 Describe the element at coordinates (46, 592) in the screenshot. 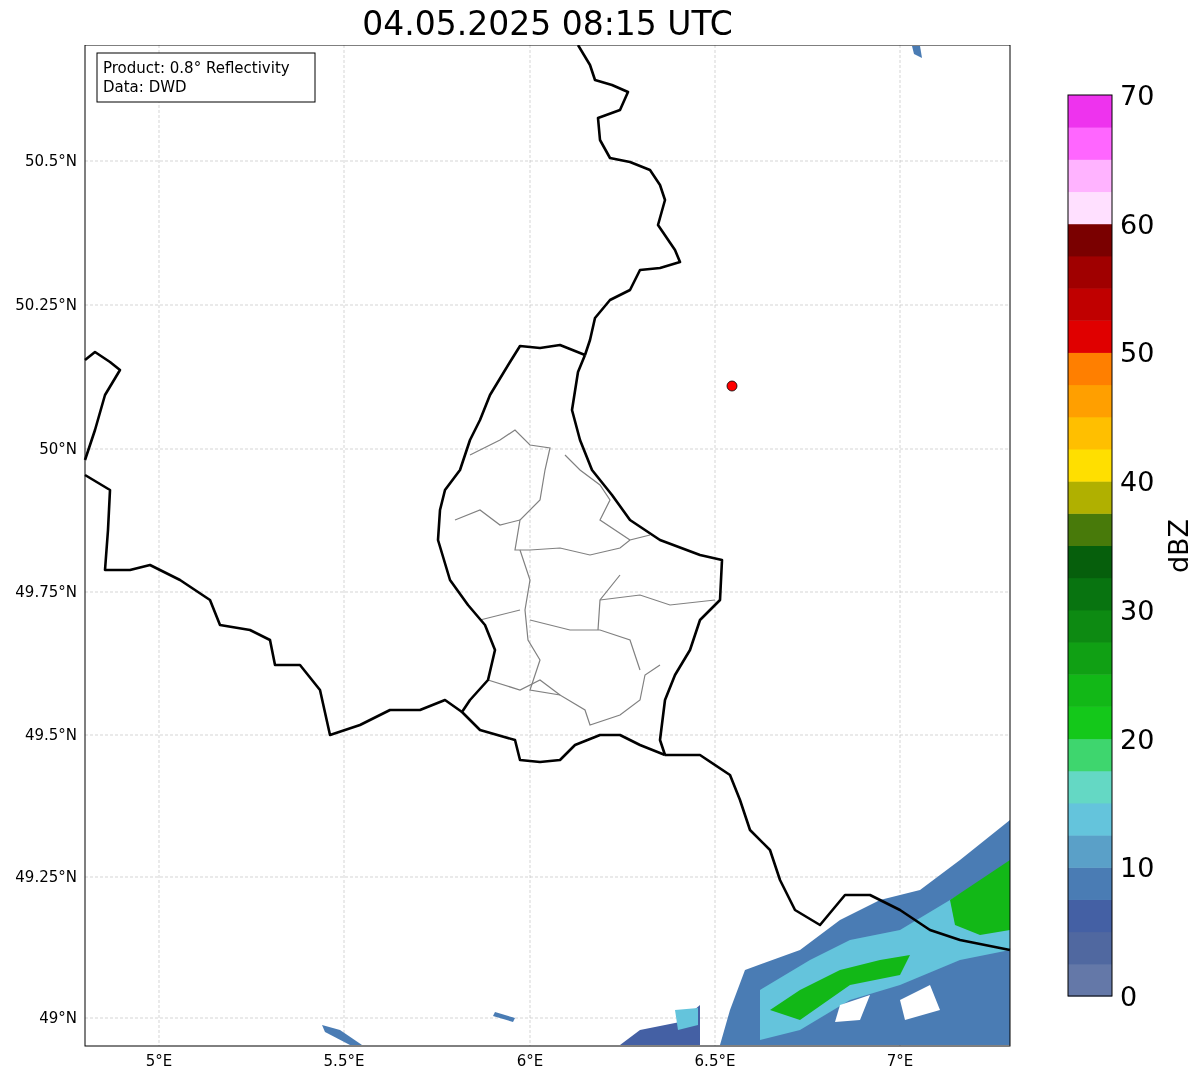

I see `latitude-label: 49.75°N` at that location.